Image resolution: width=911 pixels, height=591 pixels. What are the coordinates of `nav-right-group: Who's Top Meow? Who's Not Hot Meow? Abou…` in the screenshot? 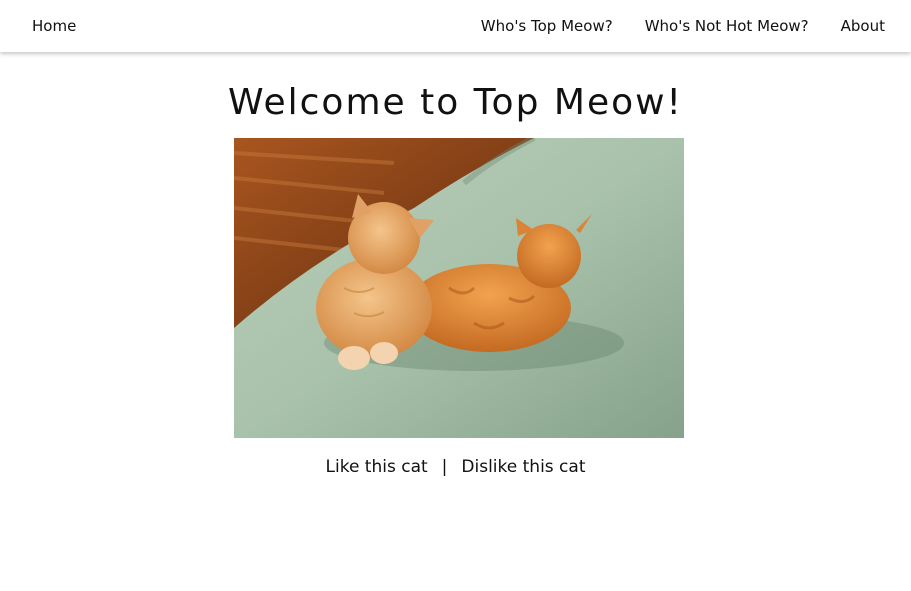 It's located at (683, 26).